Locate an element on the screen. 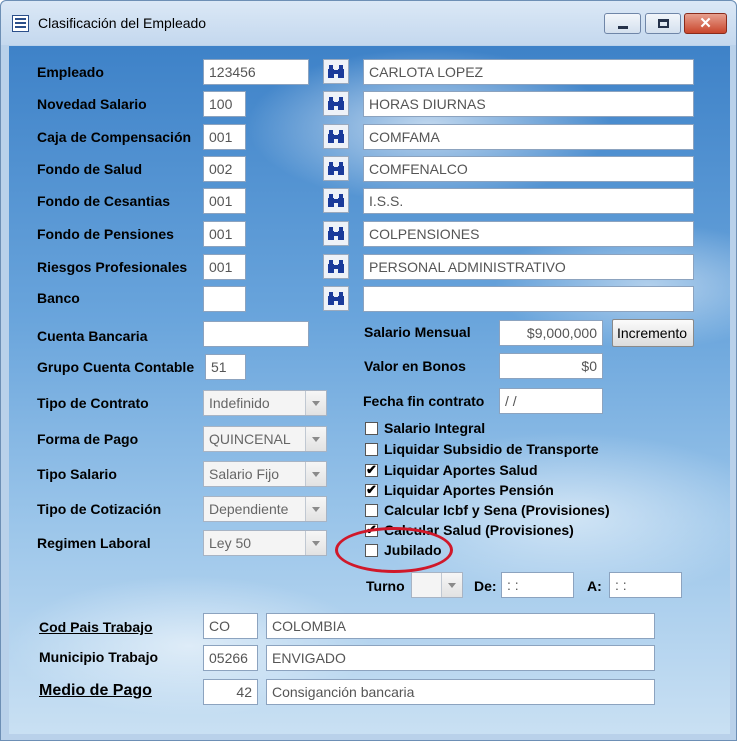  window-title: Clasificación del Empleado is located at coordinates (122, 23).